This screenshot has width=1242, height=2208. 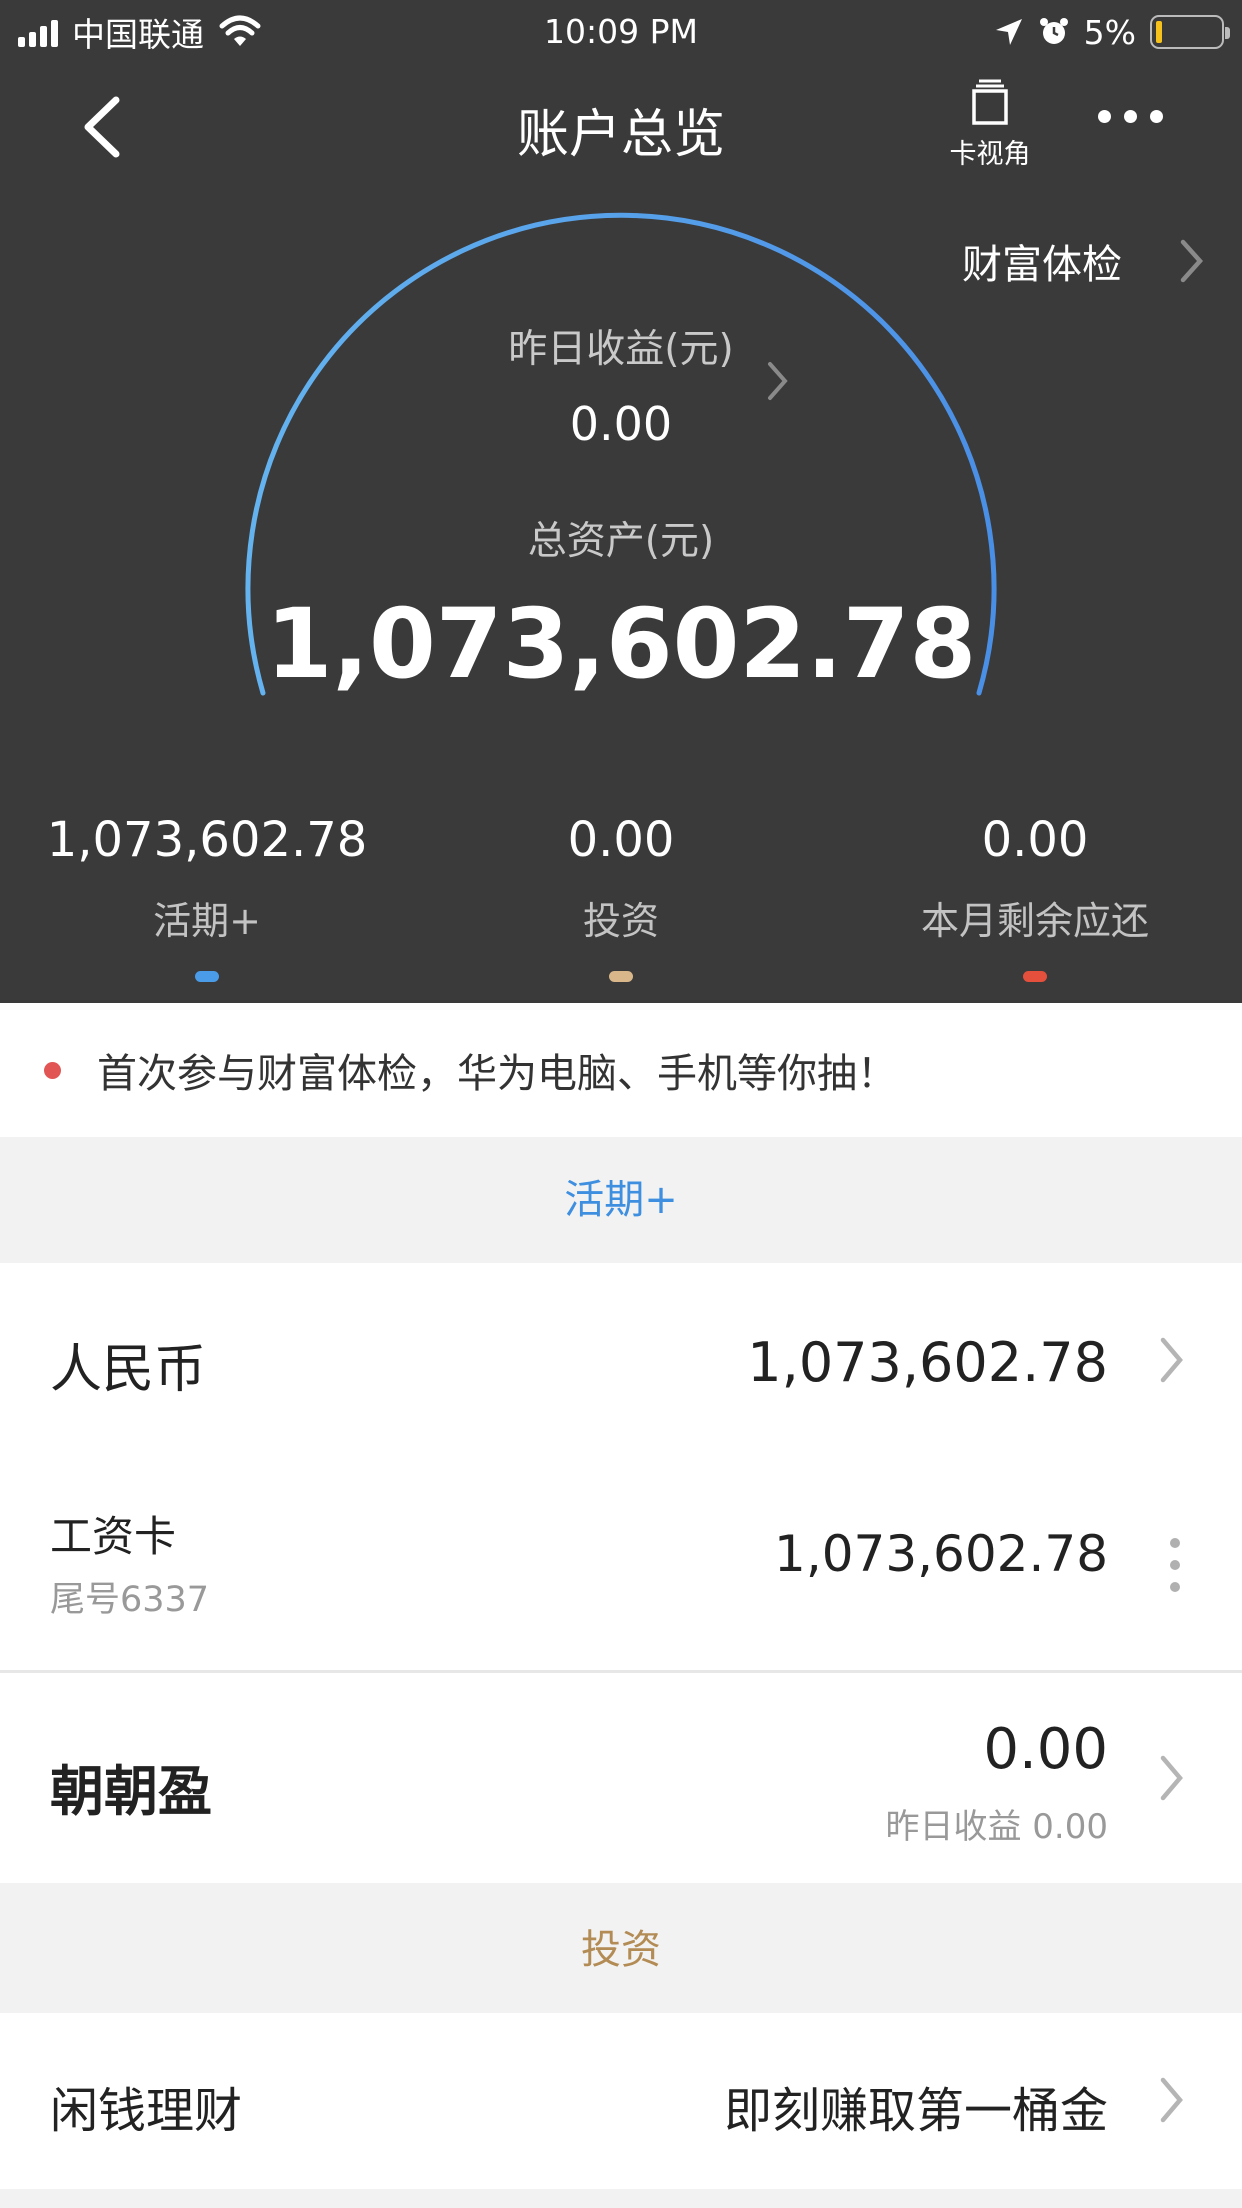 I want to click on zzy-yesterday-earnings: 昨日收益 0.00, so click(x=996, y=1827).